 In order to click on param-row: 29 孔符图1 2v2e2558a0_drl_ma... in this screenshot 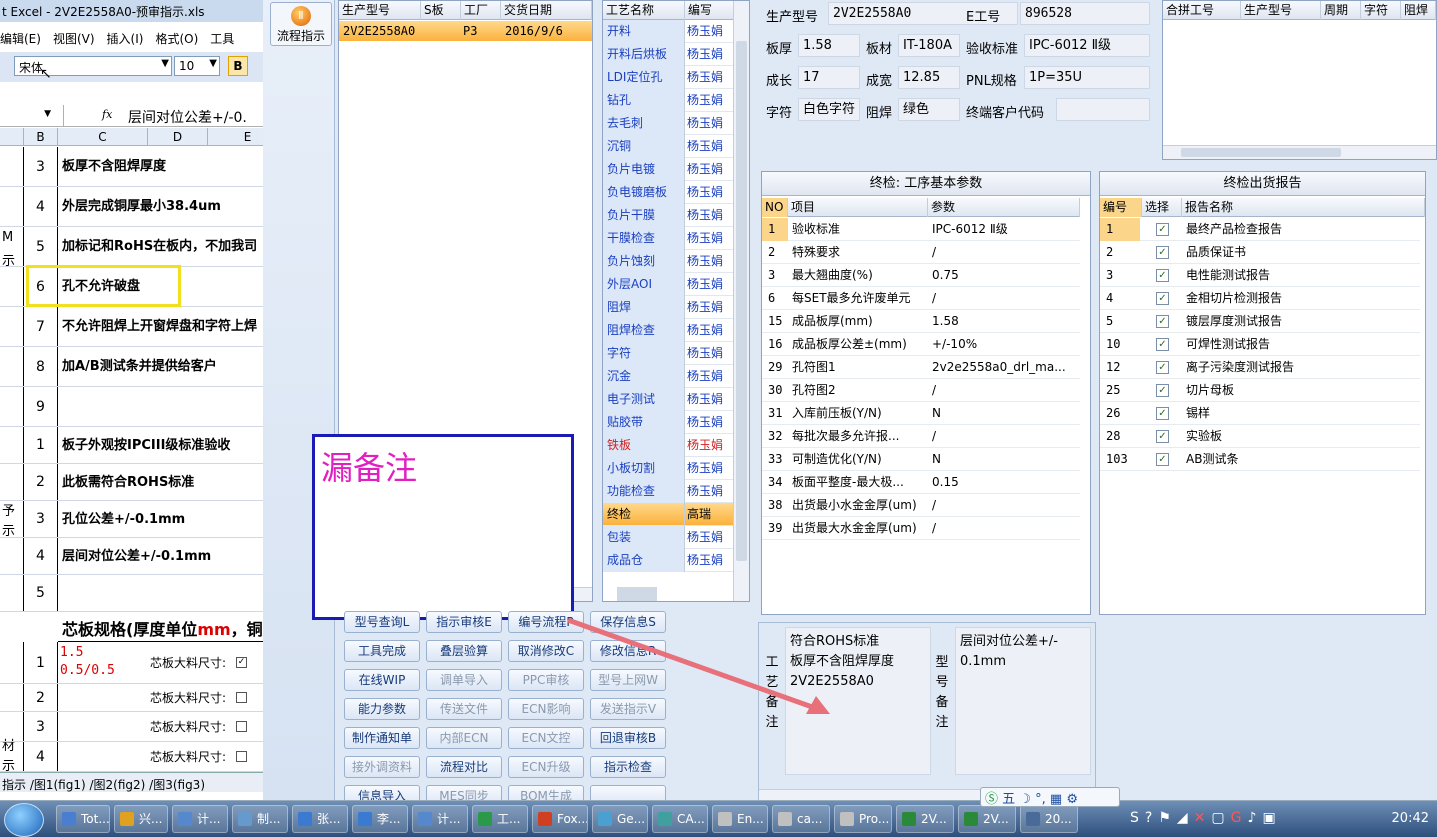, I will do `click(921, 367)`.